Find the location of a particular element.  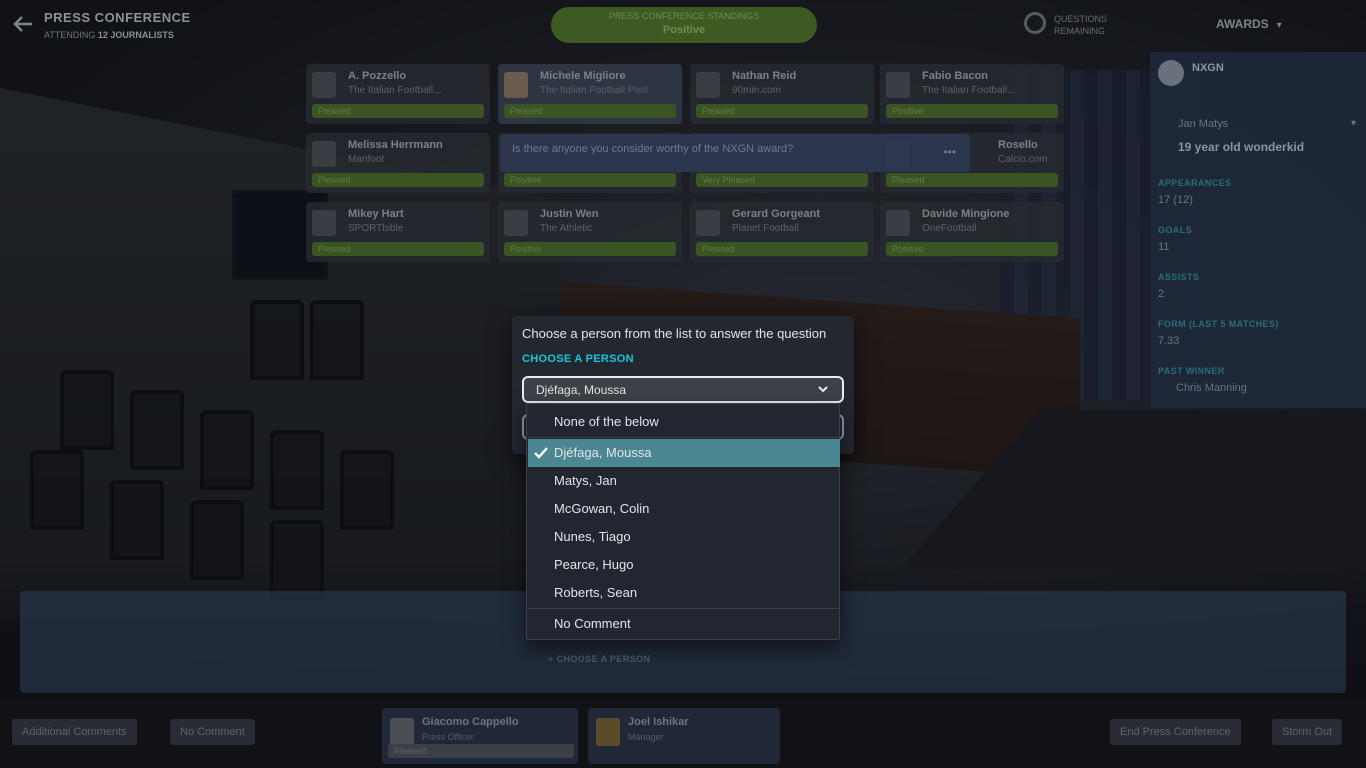

choose-person-label: CHOOSE A PERSON is located at coordinates (603, 659).